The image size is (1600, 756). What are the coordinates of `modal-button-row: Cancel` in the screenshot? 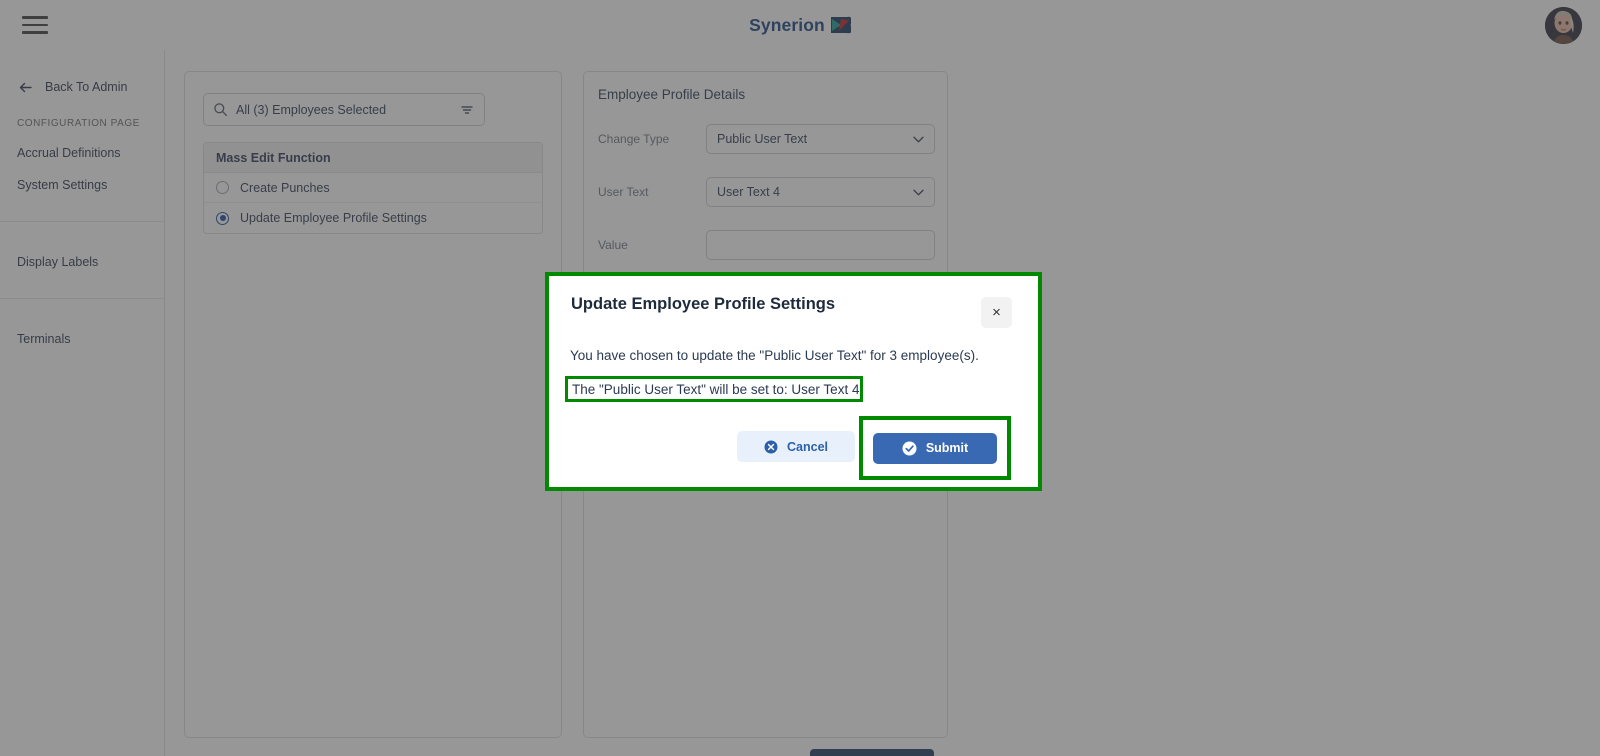 It's located at (796, 446).